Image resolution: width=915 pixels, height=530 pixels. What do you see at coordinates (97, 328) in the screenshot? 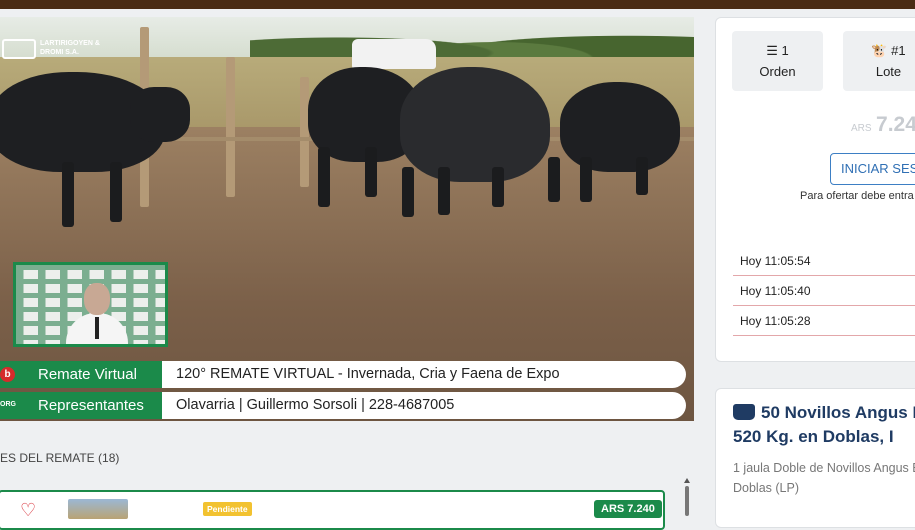
I see `microphone-icon` at bounding box center [97, 328].